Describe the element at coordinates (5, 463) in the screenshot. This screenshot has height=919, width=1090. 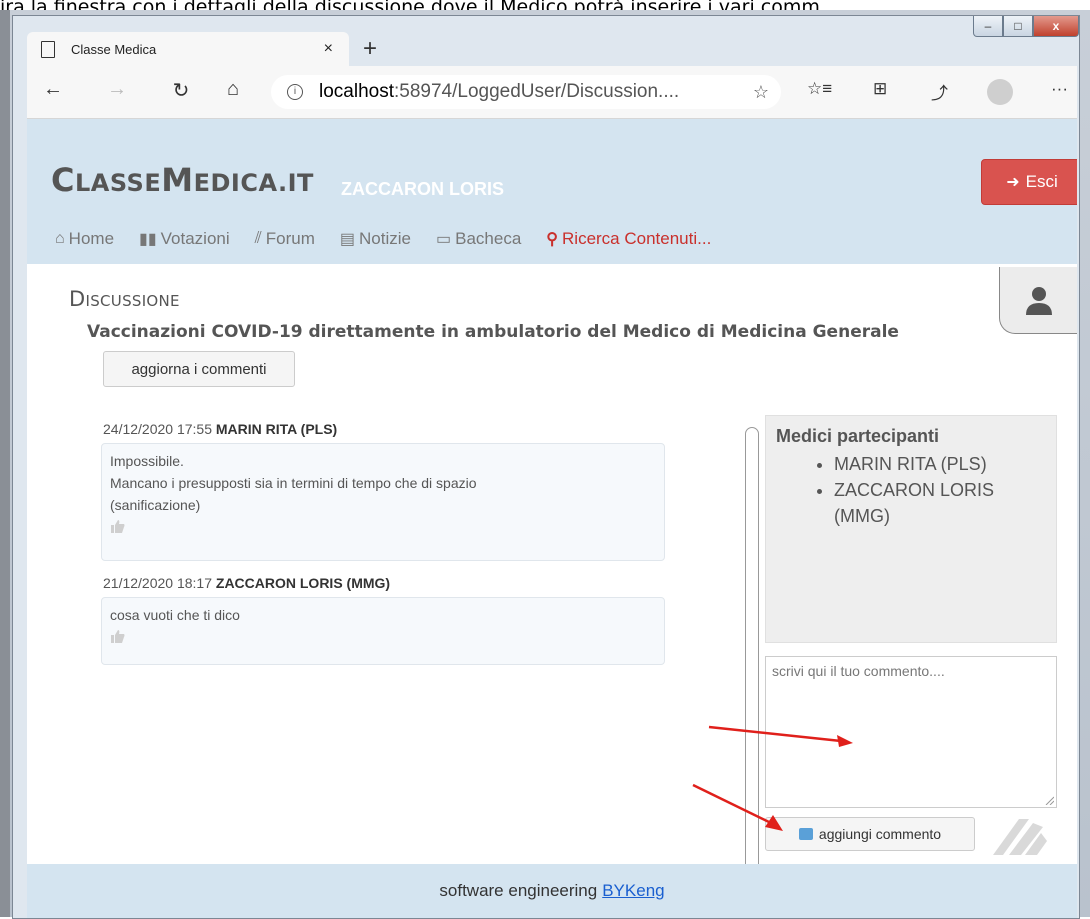
I see `desktop-edge` at that location.